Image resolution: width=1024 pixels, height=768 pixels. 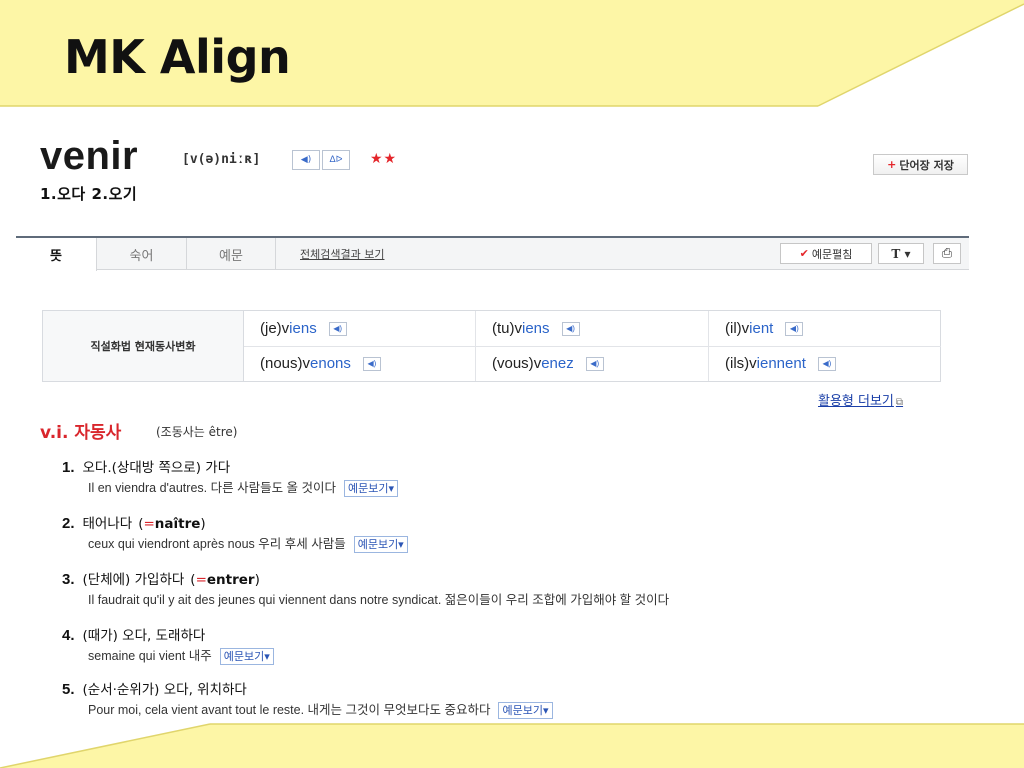 I want to click on pronoun: (nous), so click(x=281, y=363).